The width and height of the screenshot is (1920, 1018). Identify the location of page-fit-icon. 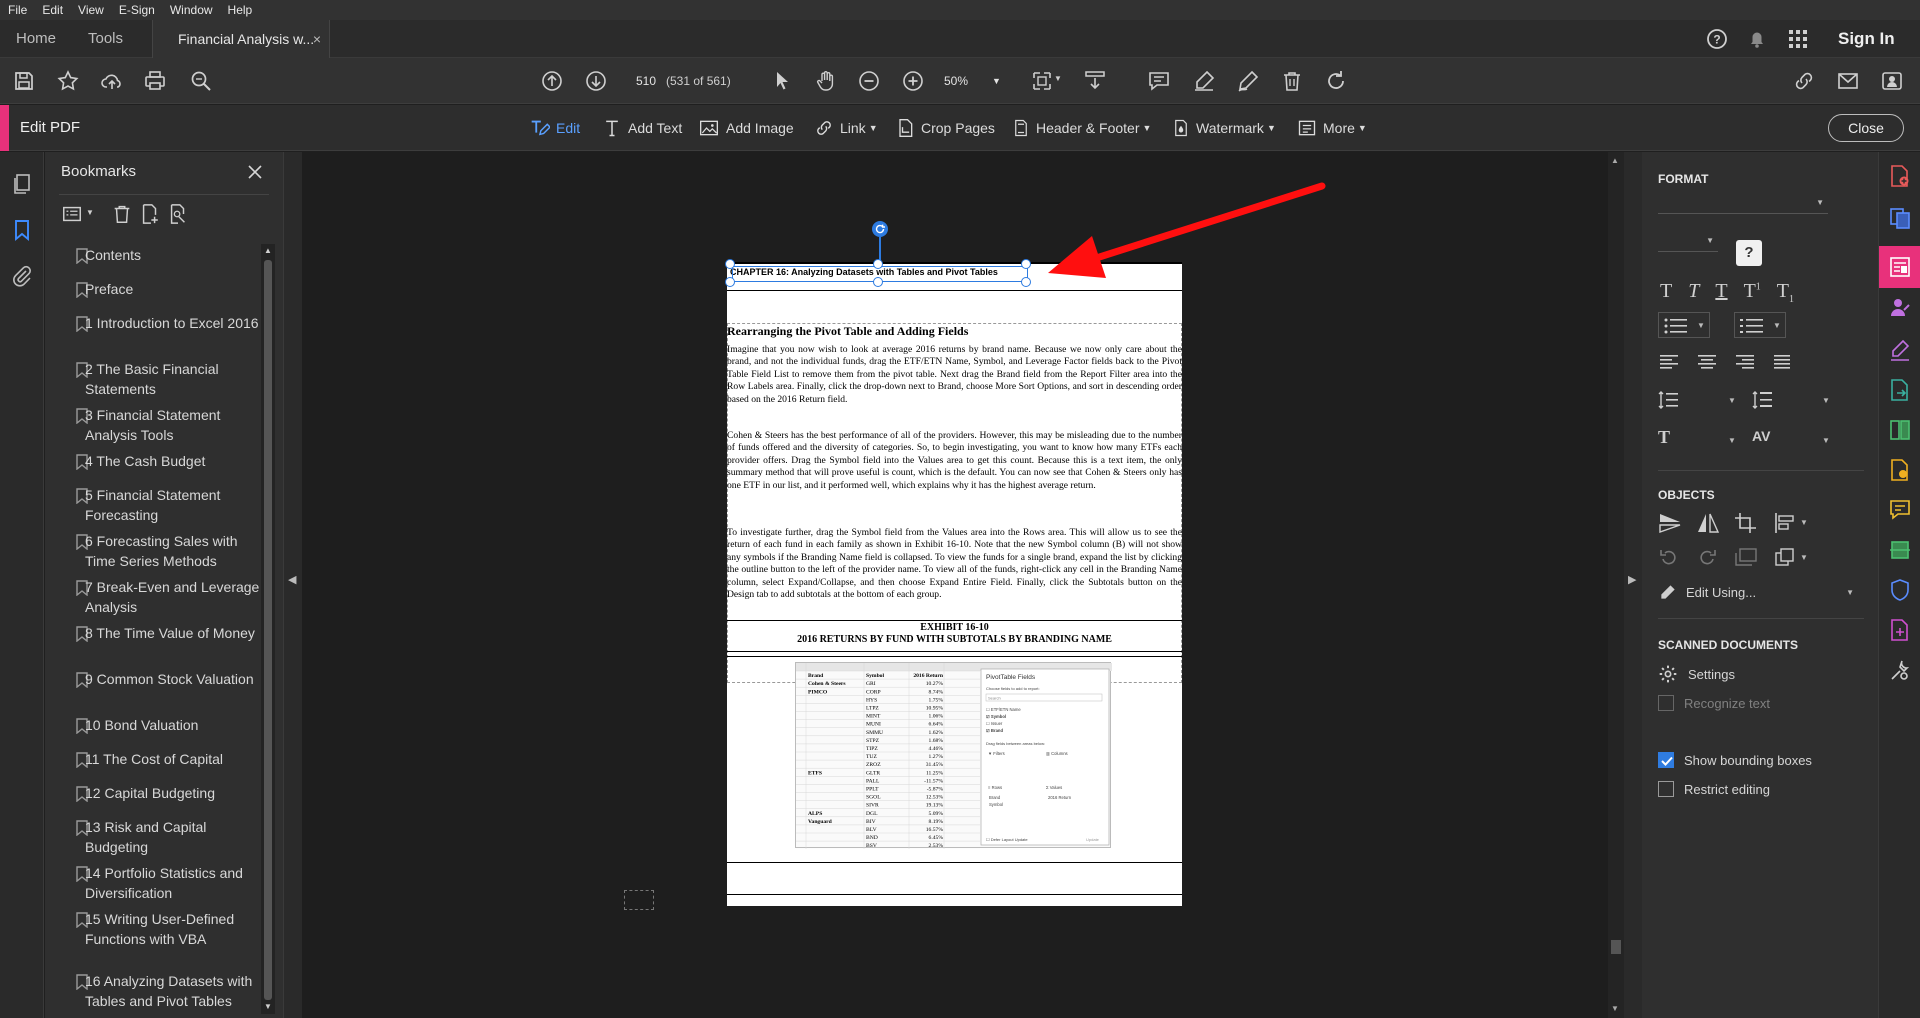
(1042, 81).